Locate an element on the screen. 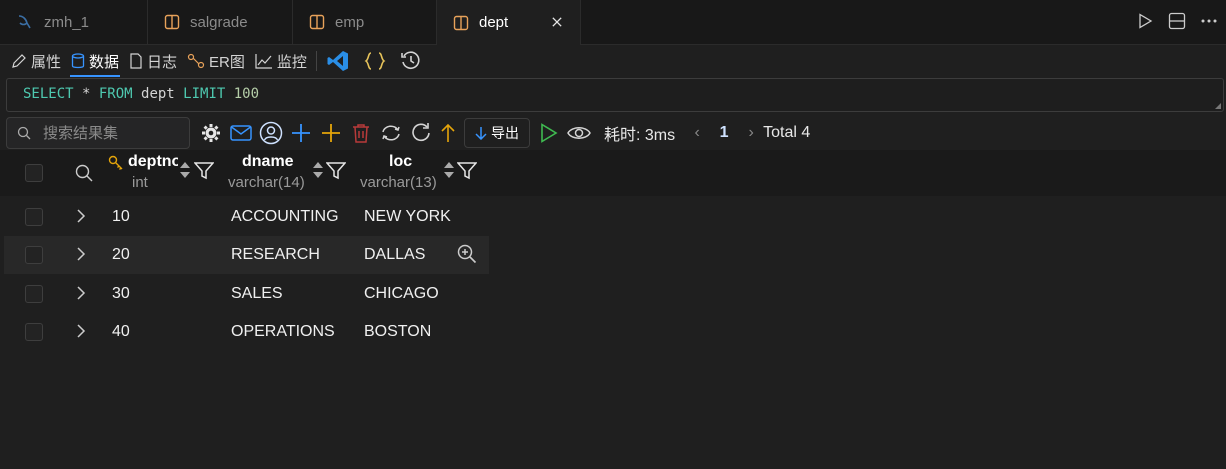 The height and width of the screenshot is (469, 1226). tab-salgrade: salgrade is located at coordinates (220, 22).